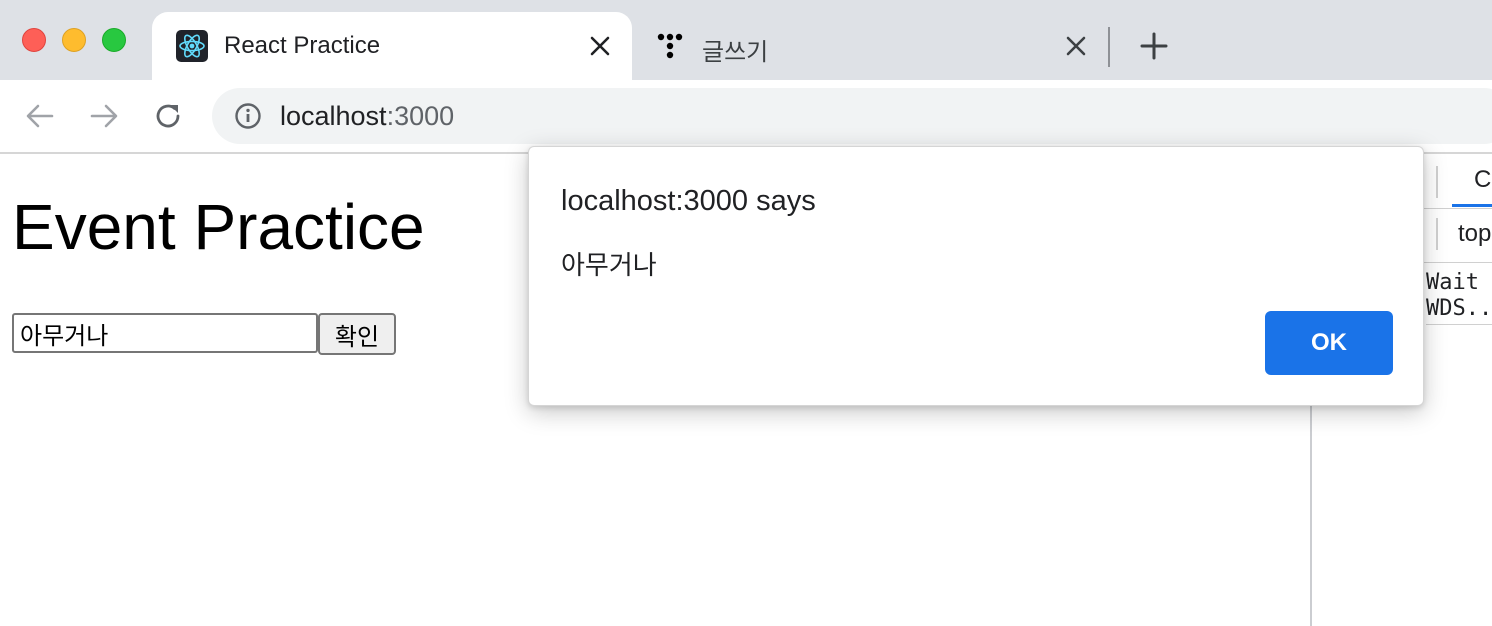 This screenshot has width=1492, height=626. Describe the element at coordinates (34, 40) in the screenshot. I see `window-close-button` at that location.